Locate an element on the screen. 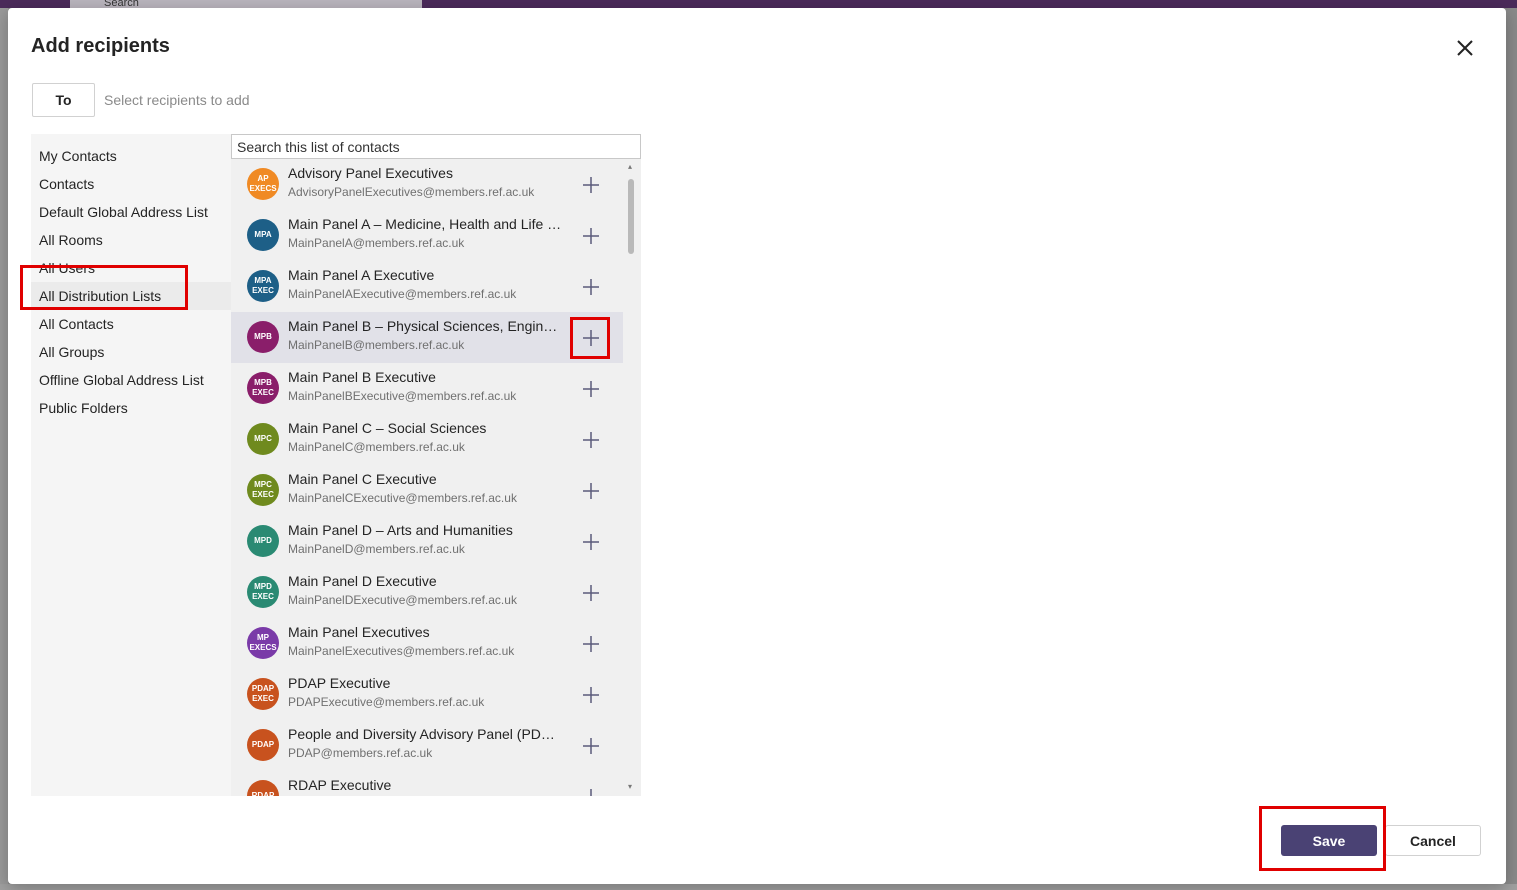 The width and height of the screenshot is (1517, 890). recipients-input is located at coordinates (354, 100).